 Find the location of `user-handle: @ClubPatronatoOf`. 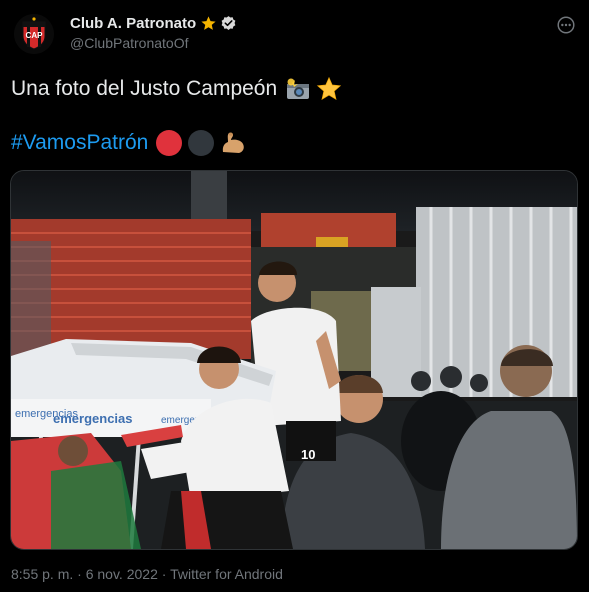

user-handle: @ClubPatronatoOf is located at coordinates (129, 43).